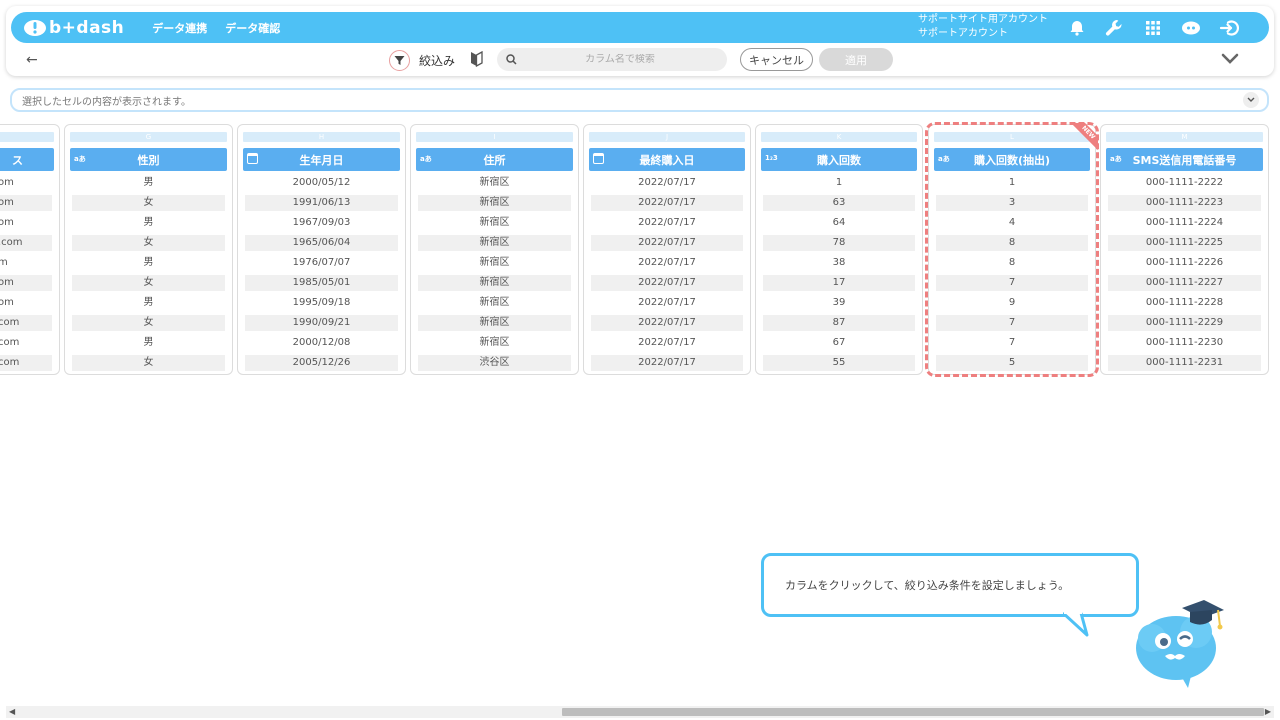  Describe the element at coordinates (839, 159) in the screenshot. I see `column-header: 1₂3 購入回数` at that location.